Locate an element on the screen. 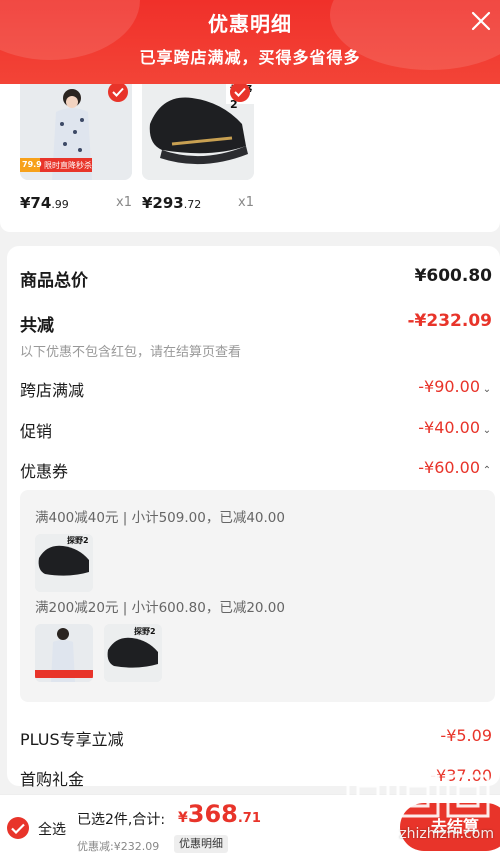  coupon-line: 满400减40元 | 小计509.00，已减40.00 is located at coordinates (160, 518).